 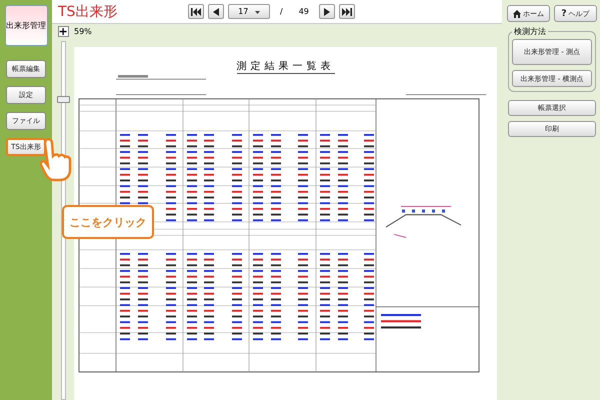 I want to click on callout-box: ここをクリック, so click(x=108, y=222).